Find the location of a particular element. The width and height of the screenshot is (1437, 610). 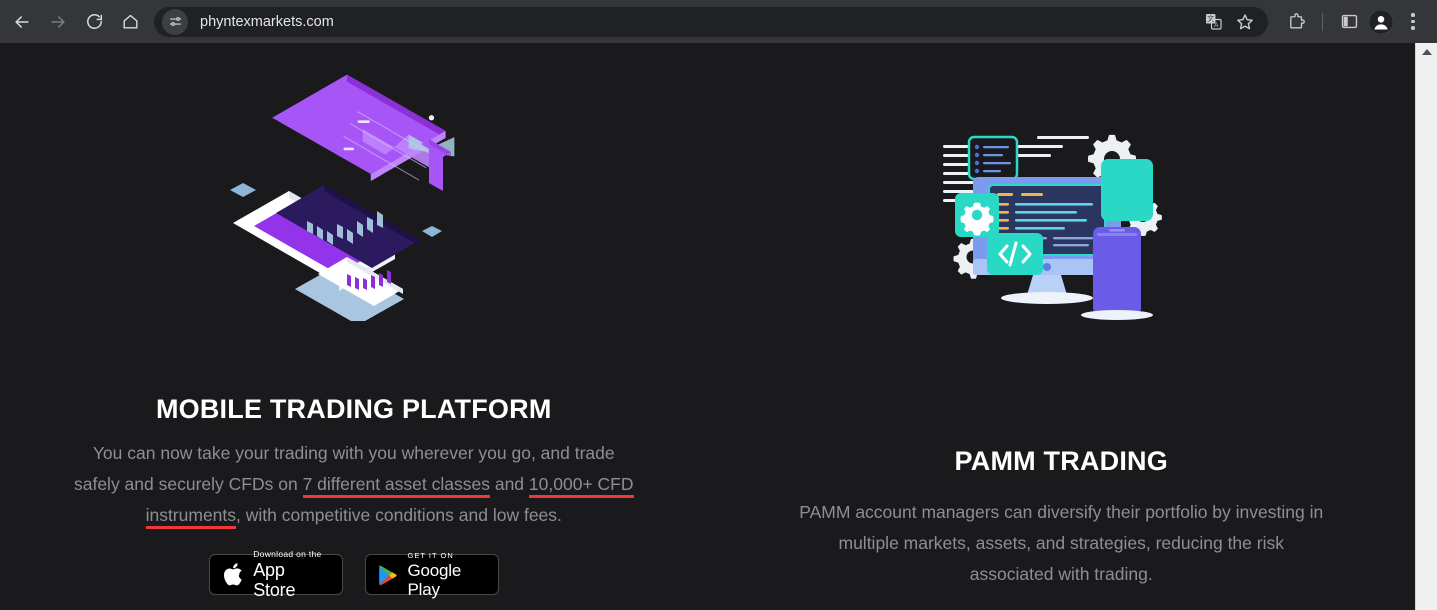

browser-menu-button is located at coordinates (1413, 22).